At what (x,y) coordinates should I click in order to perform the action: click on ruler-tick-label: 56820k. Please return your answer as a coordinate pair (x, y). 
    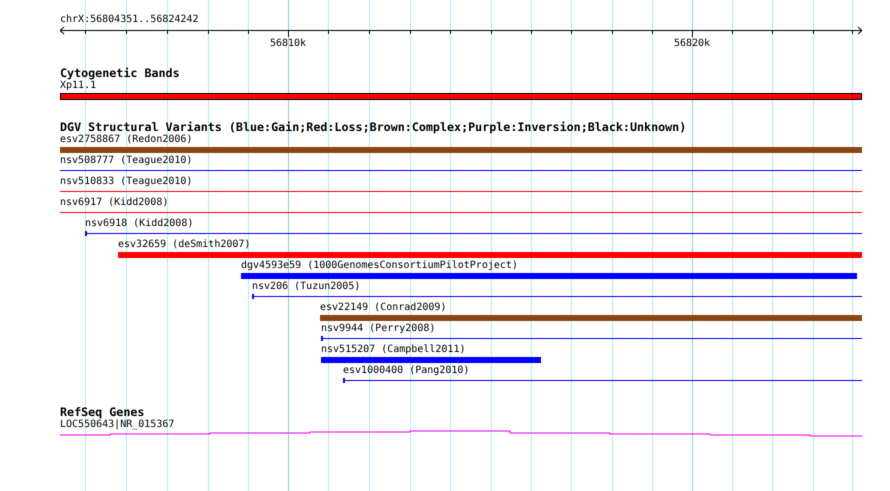
    Looking at the image, I should click on (692, 44).